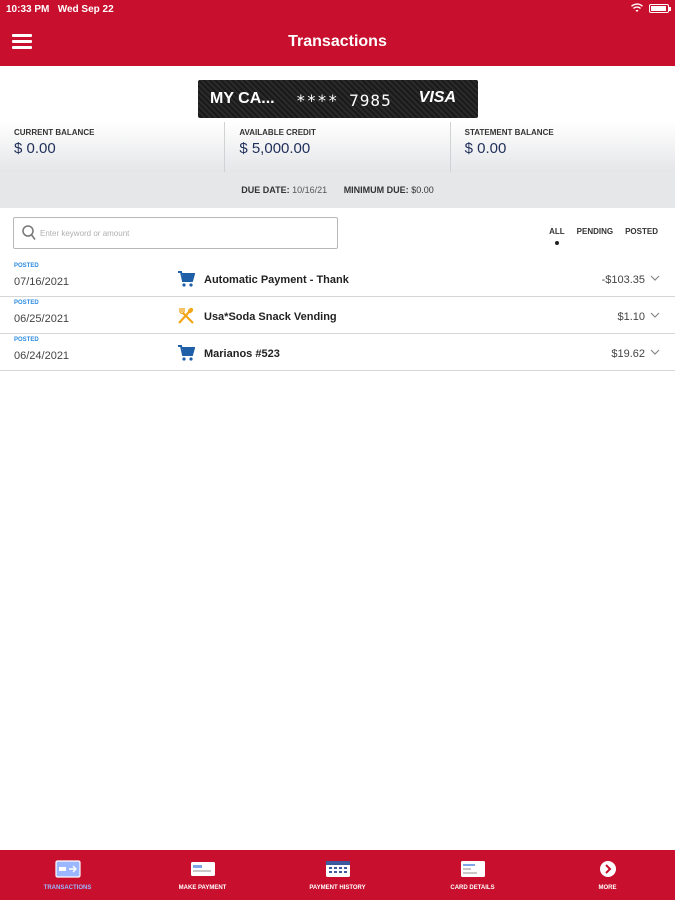  I want to click on current-balance-label: CURRENT BALANCE, so click(54, 132).